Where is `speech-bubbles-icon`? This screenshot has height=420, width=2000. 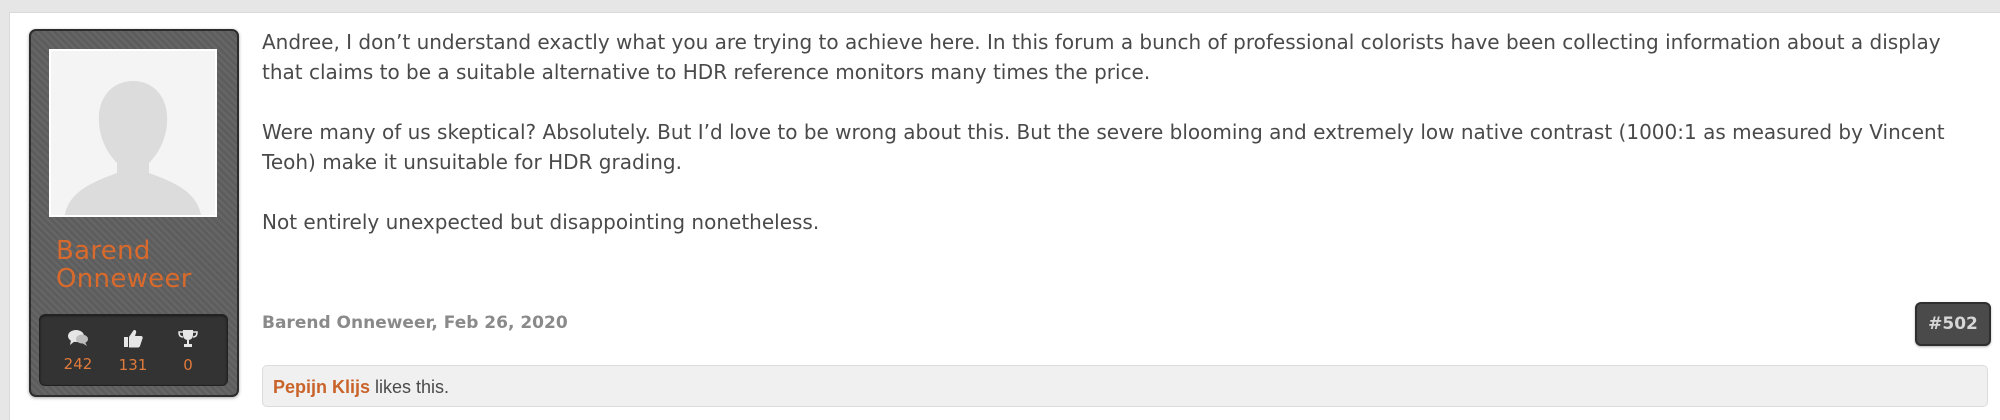 speech-bubbles-icon is located at coordinates (78, 338).